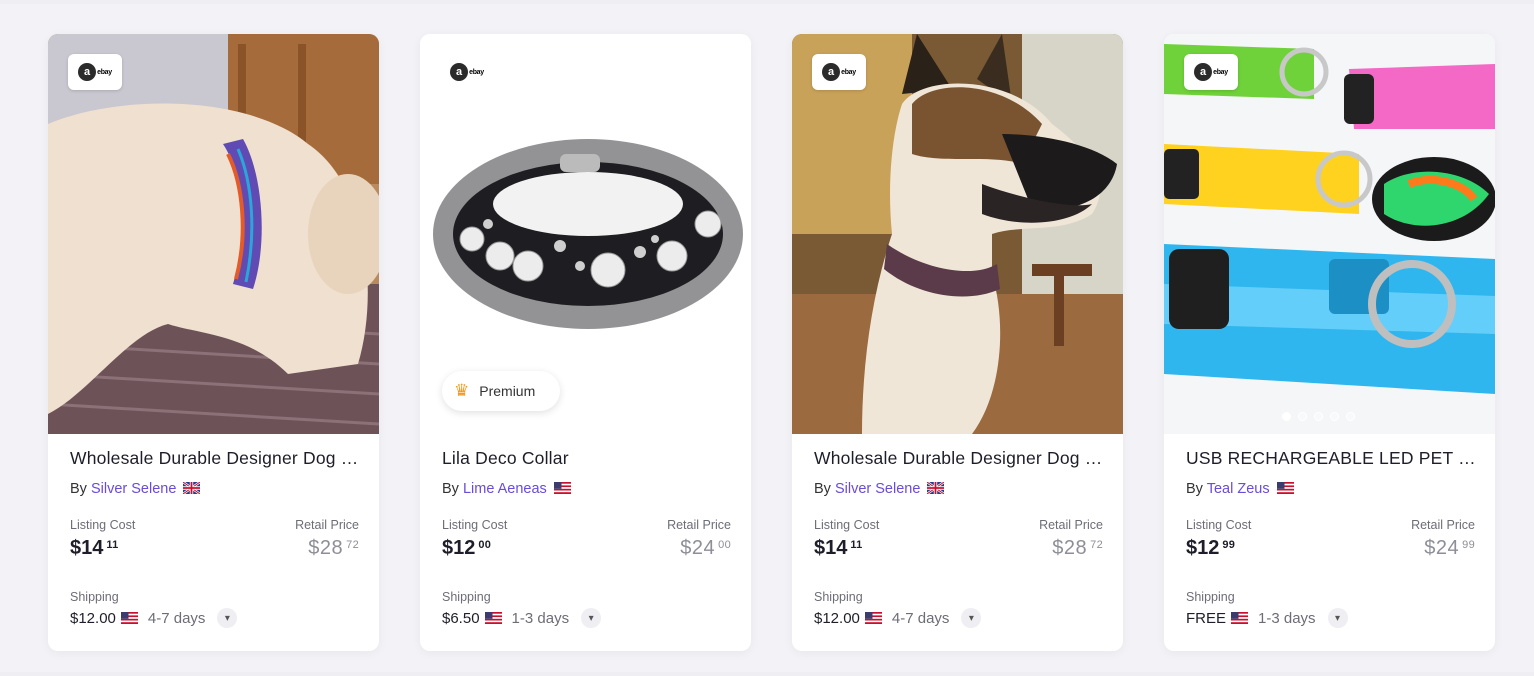 This screenshot has width=1534, height=676. Describe the element at coordinates (461, 618) in the screenshot. I see `shipping-cost: $6.50` at that location.